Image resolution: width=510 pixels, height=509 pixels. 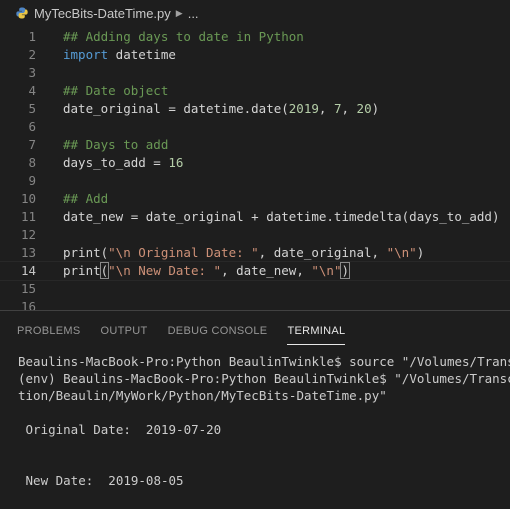 I want to click on code-line: 7 ## Days to add, so click(x=255, y=145).